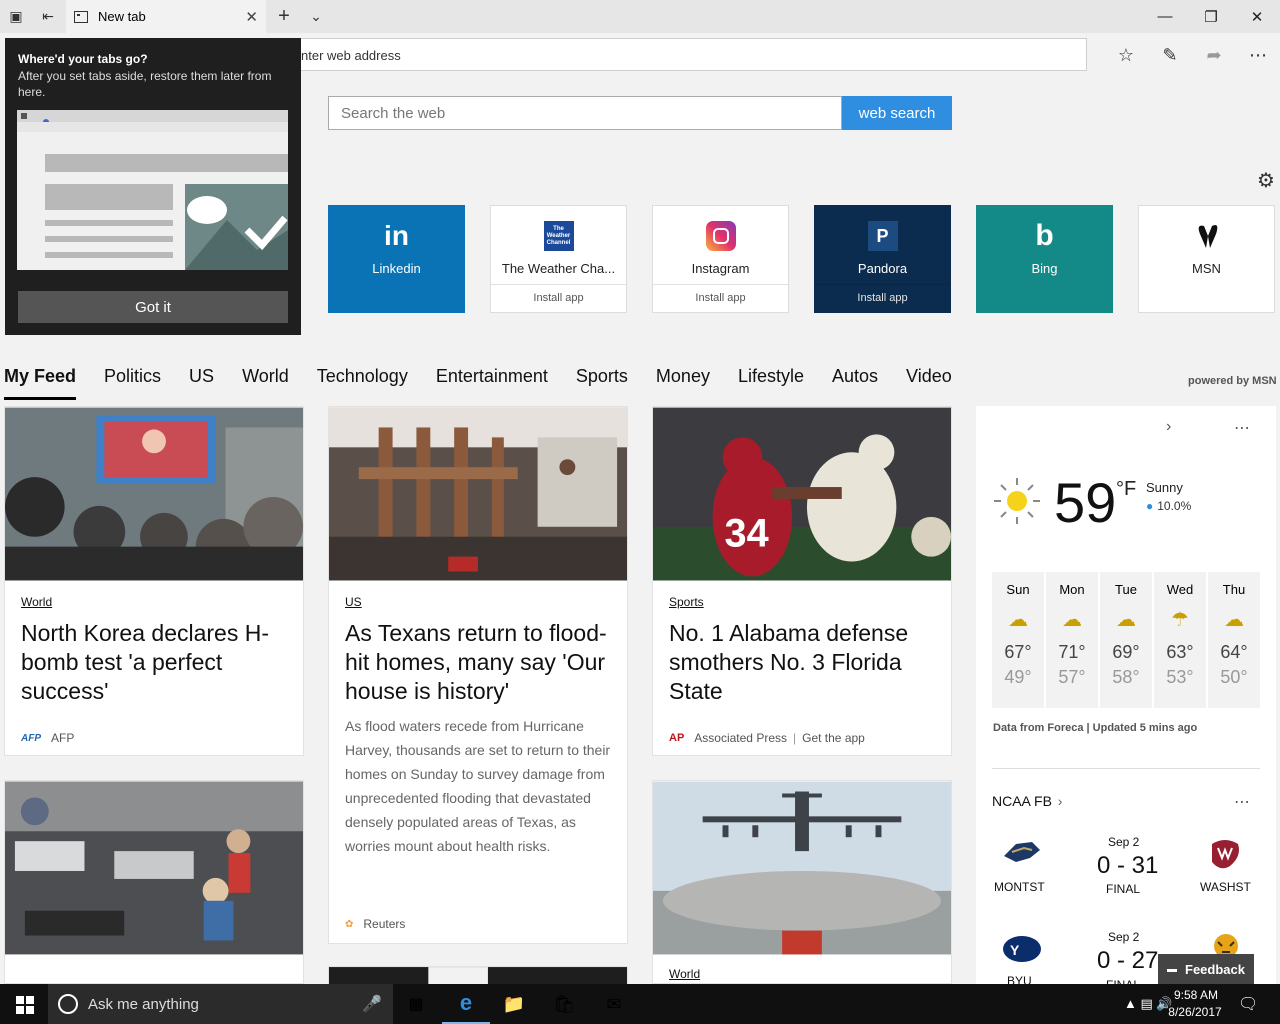 The image size is (1280, 1024). What do you see at coordinates (897, 113) in the screenshot?
I see `web-search-button: web search` at bounding box center [897, 113].